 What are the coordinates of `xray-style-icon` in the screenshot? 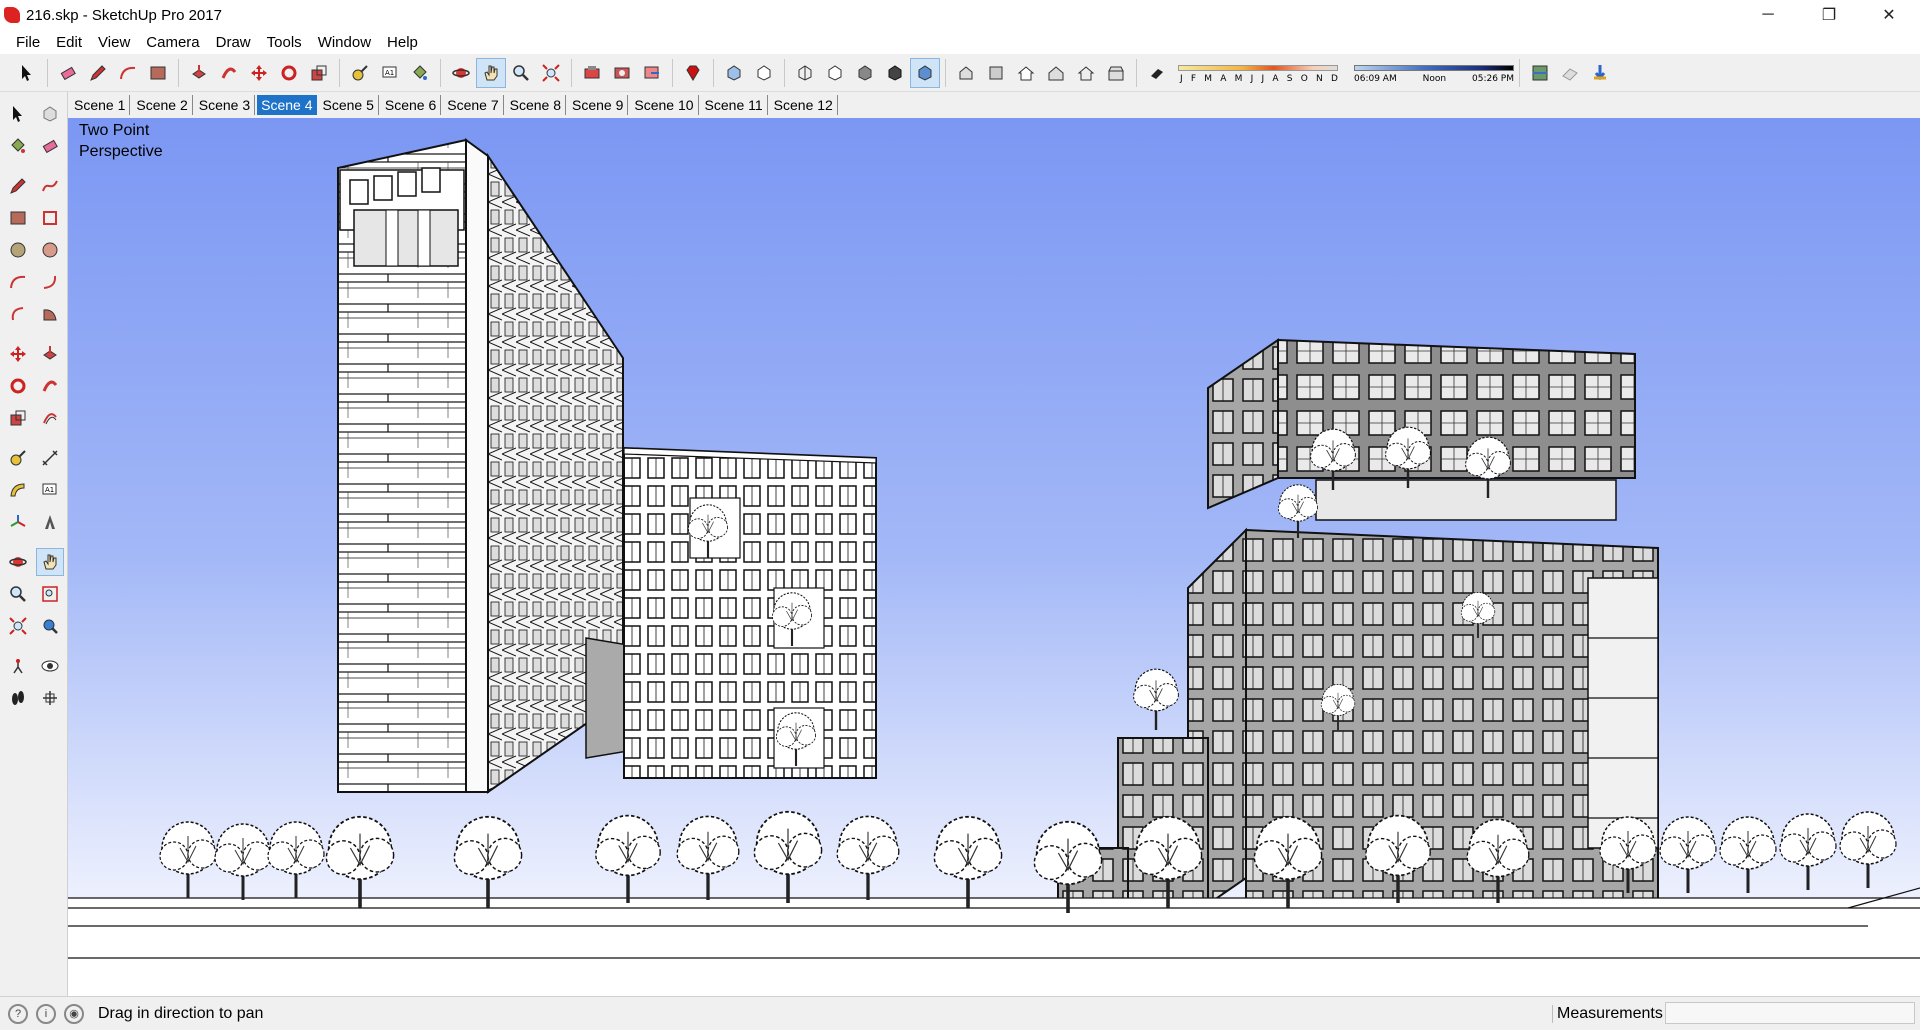 It's located at (734, 73).